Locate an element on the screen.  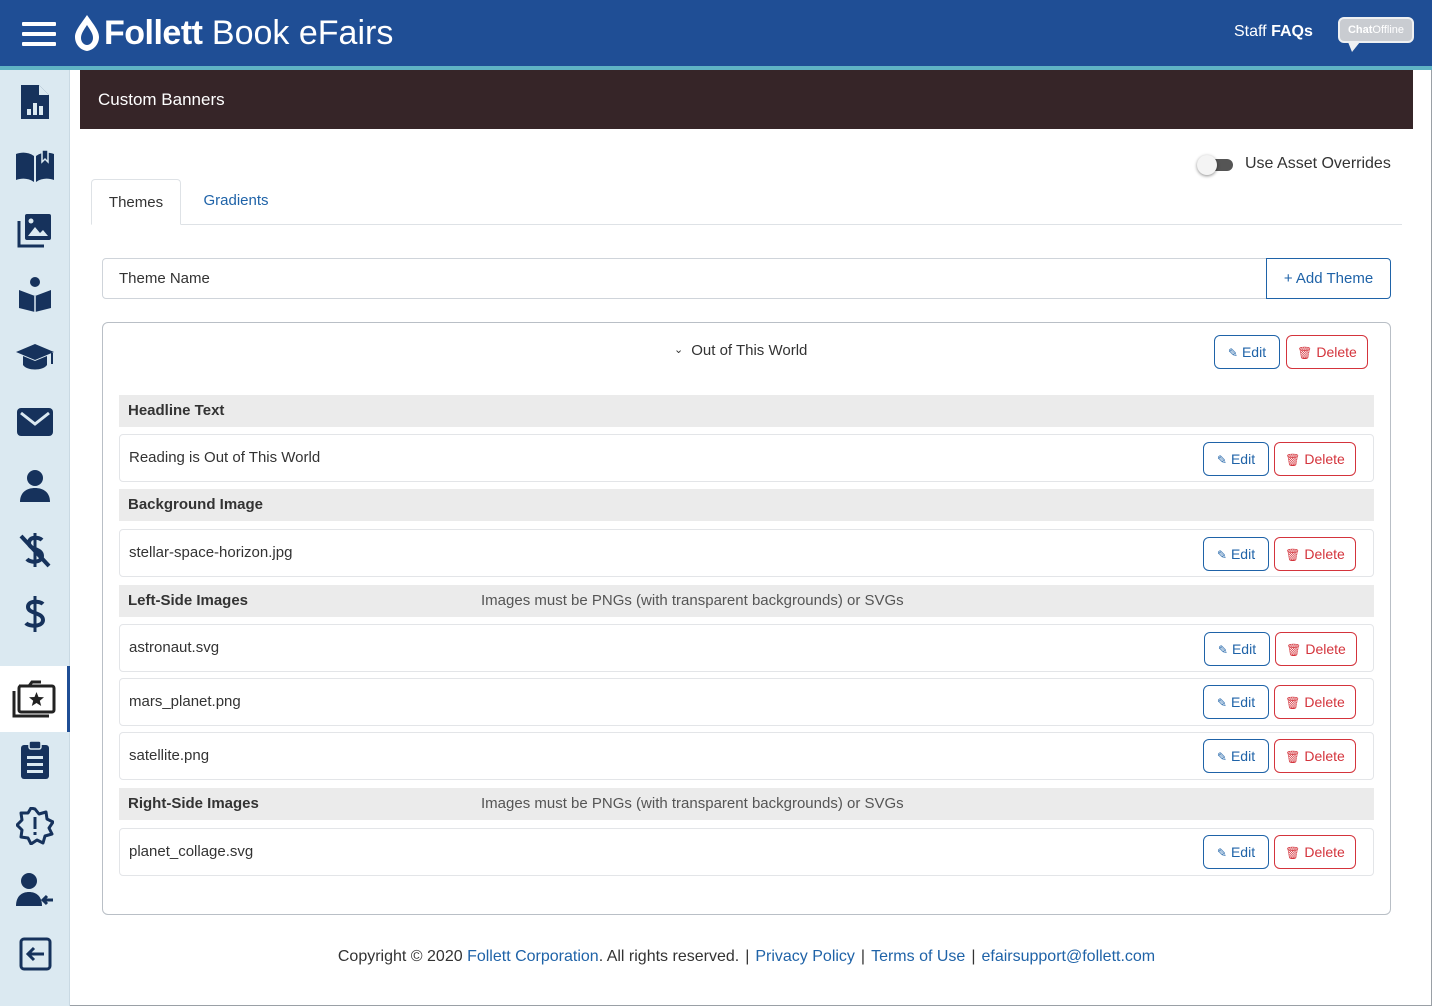
sidebar-item-books is located at coordinates (35, 166).